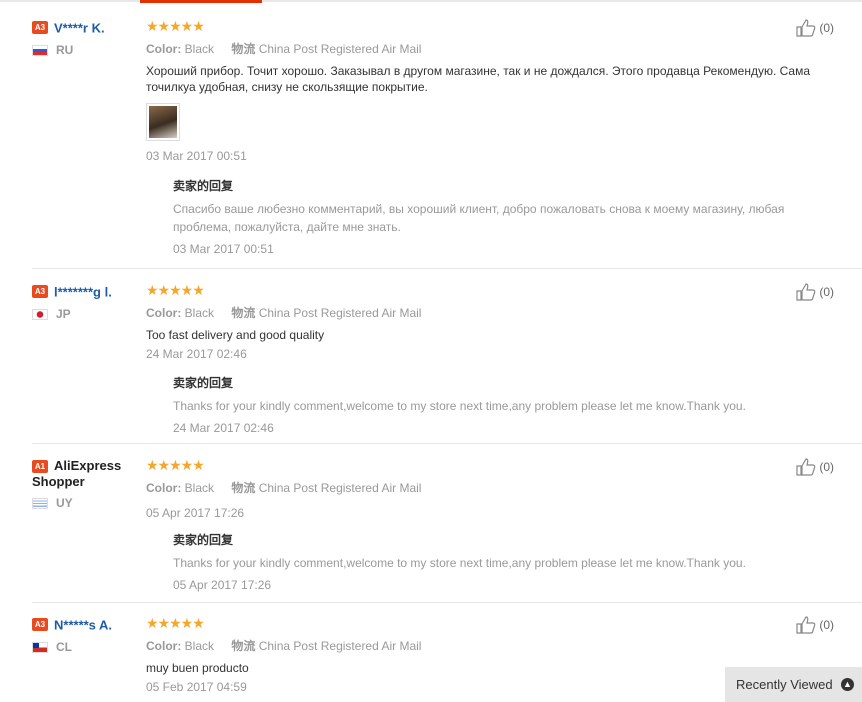 Image resolution: width=862 pixels, height=702 pixels. I want to click on reviewer-country: UY, so click(87, 503).